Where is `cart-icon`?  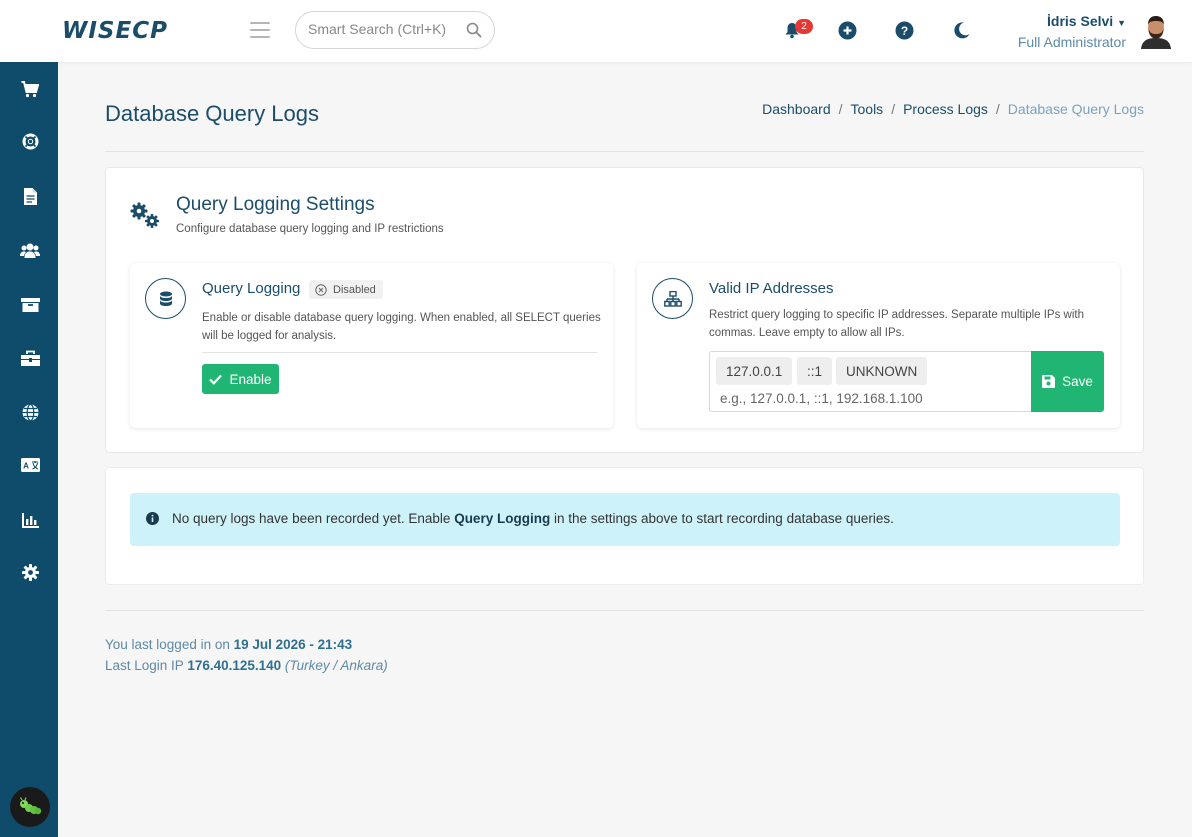
cart-icon is located at coordinates (30, 88).